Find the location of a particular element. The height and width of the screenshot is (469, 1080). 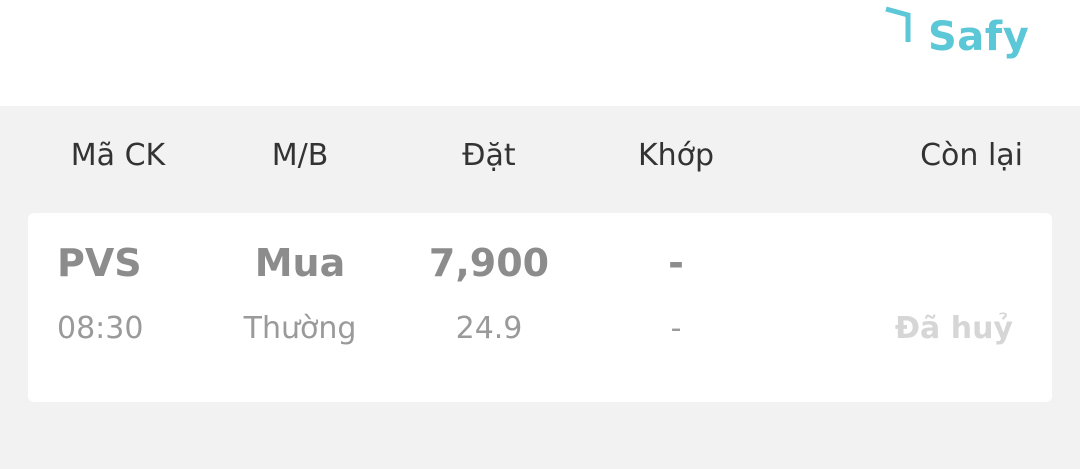

brand-name: Safy is located at coordinates (979, 37).